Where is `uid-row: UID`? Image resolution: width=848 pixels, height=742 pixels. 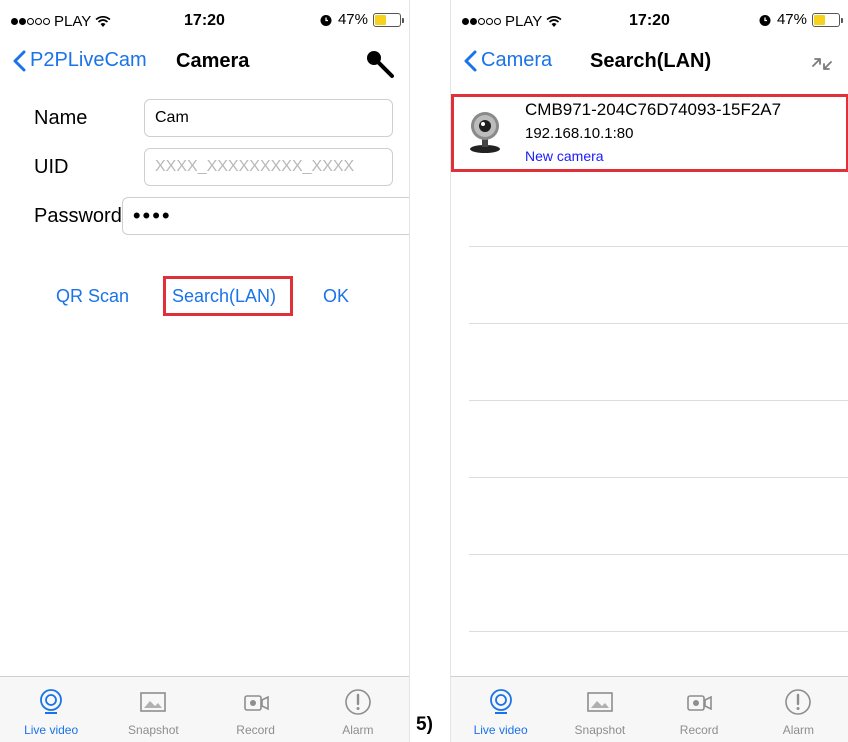
uid-row: UID is located at coordinates (213, 167).